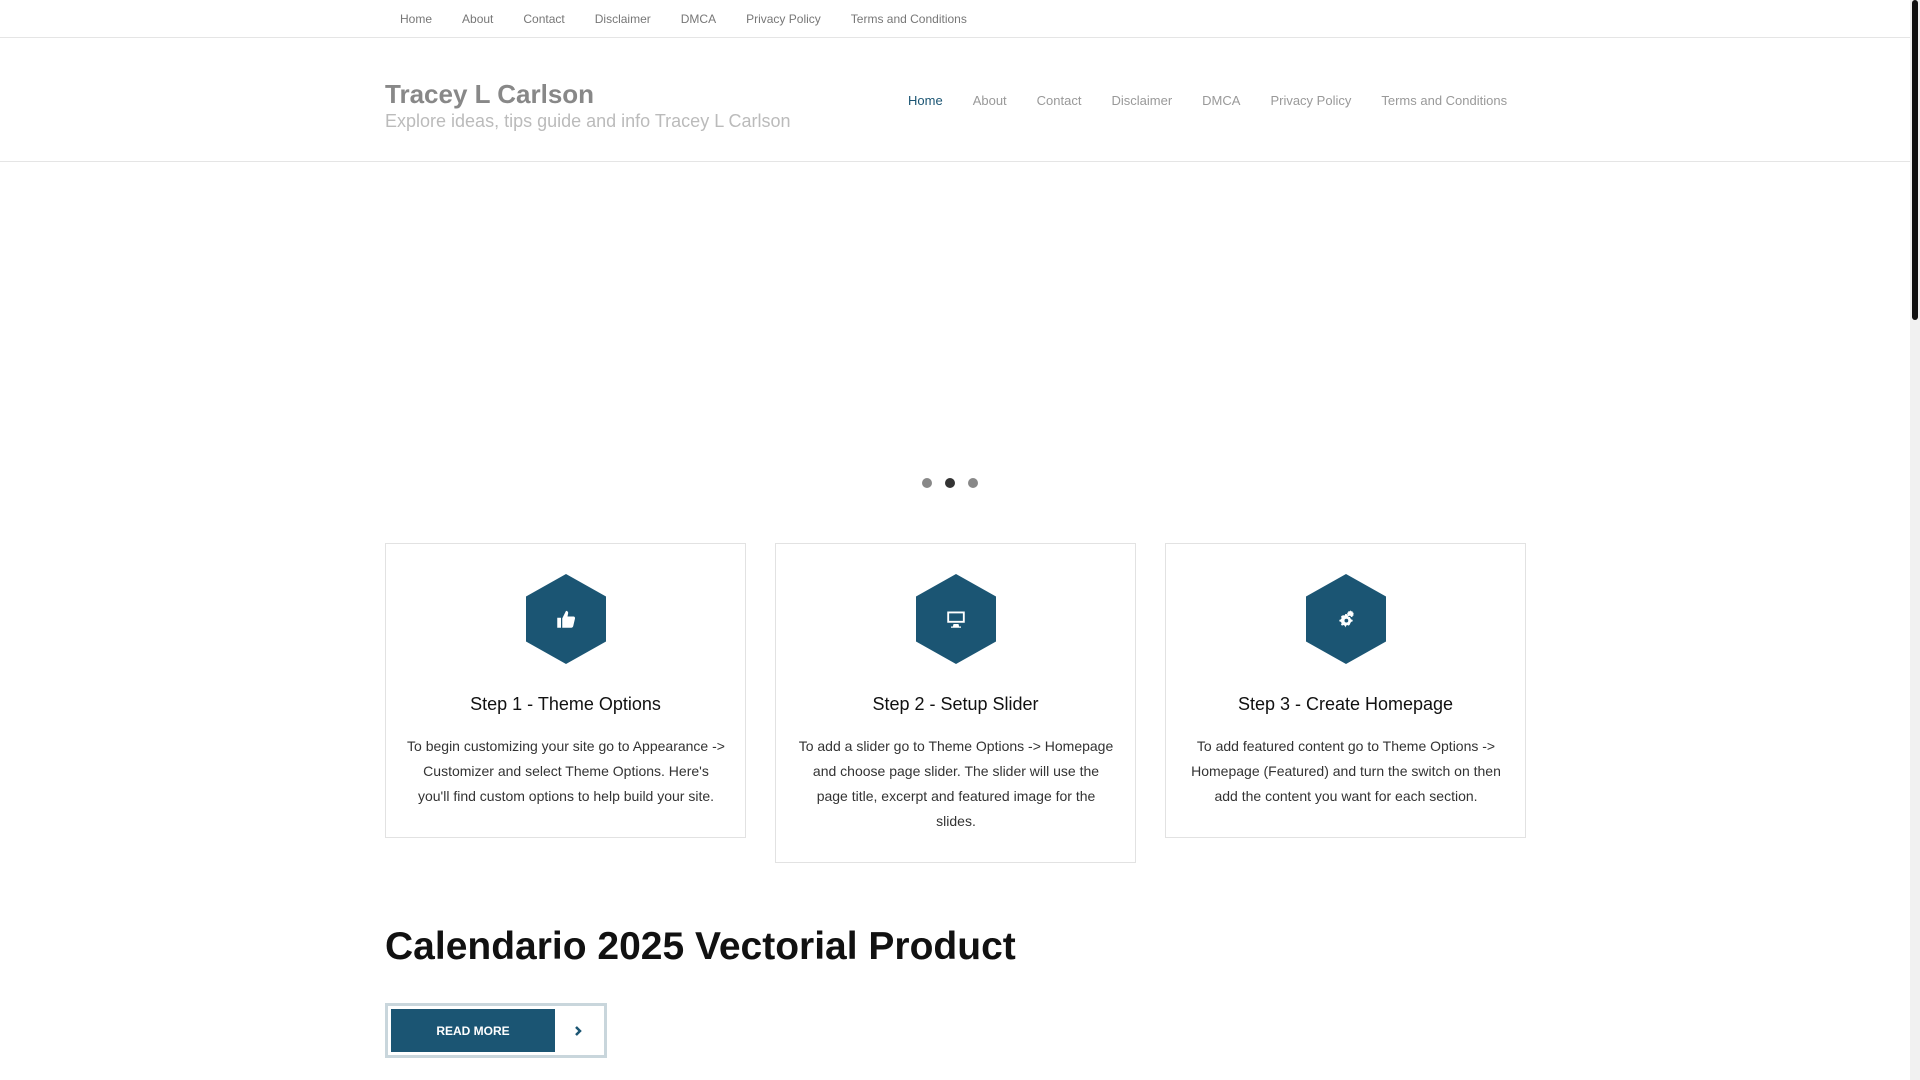 This screenshot has height=1080, width=1920. I want to click on main-nav-terms: Terms and Conditions, so click(1444, 100).